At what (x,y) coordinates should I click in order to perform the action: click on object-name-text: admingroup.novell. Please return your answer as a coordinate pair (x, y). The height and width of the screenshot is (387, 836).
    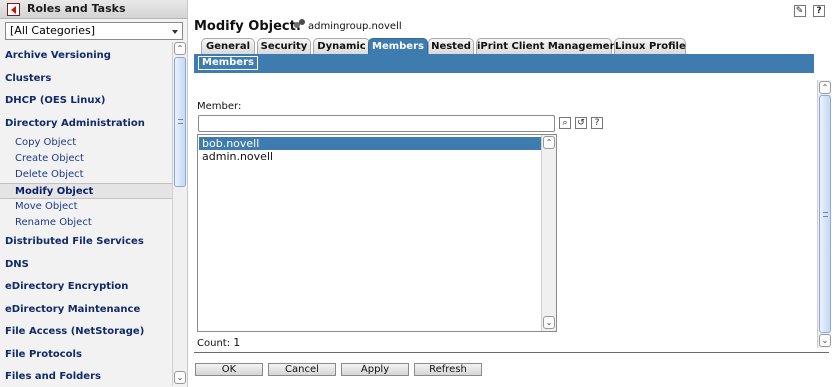
    Looking at the image, I should click on (355, 26).